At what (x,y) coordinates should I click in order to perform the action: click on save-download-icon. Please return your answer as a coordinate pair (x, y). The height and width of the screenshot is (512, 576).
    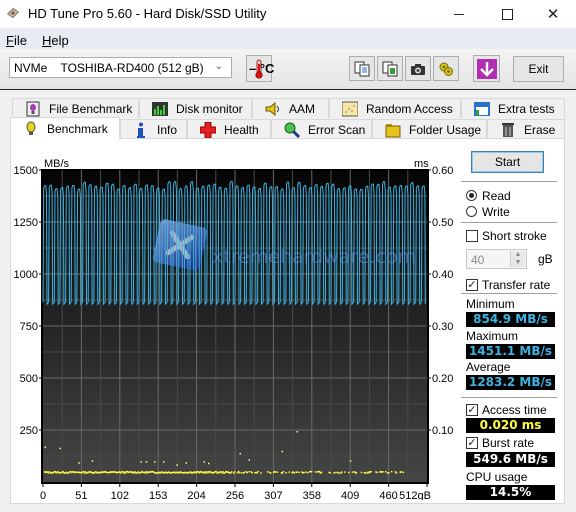
    Looking at the image, I should click on (486, 68).